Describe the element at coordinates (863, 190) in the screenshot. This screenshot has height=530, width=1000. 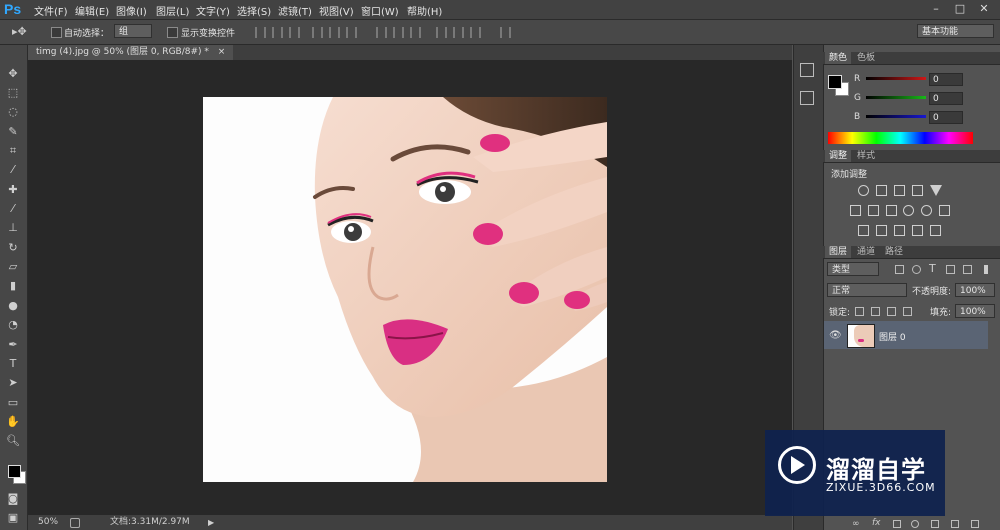
I see `brightness-icon` at that location.